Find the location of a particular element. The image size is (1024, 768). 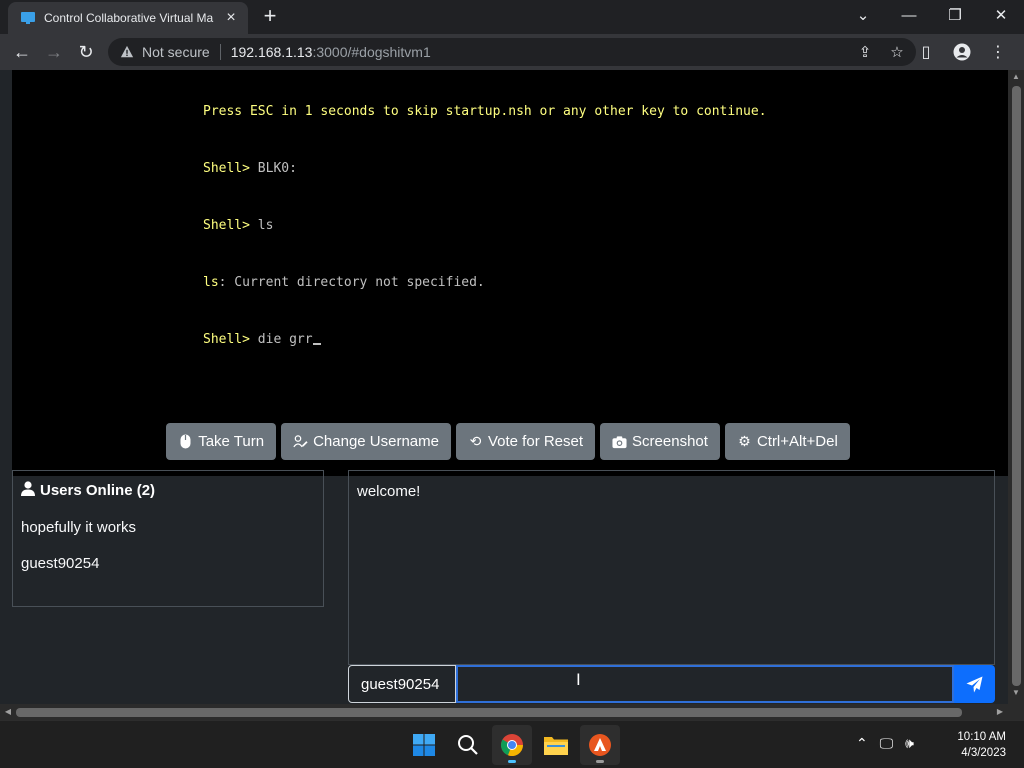

users-online-title: Users Online (2) is located at coordinates (168, 490).